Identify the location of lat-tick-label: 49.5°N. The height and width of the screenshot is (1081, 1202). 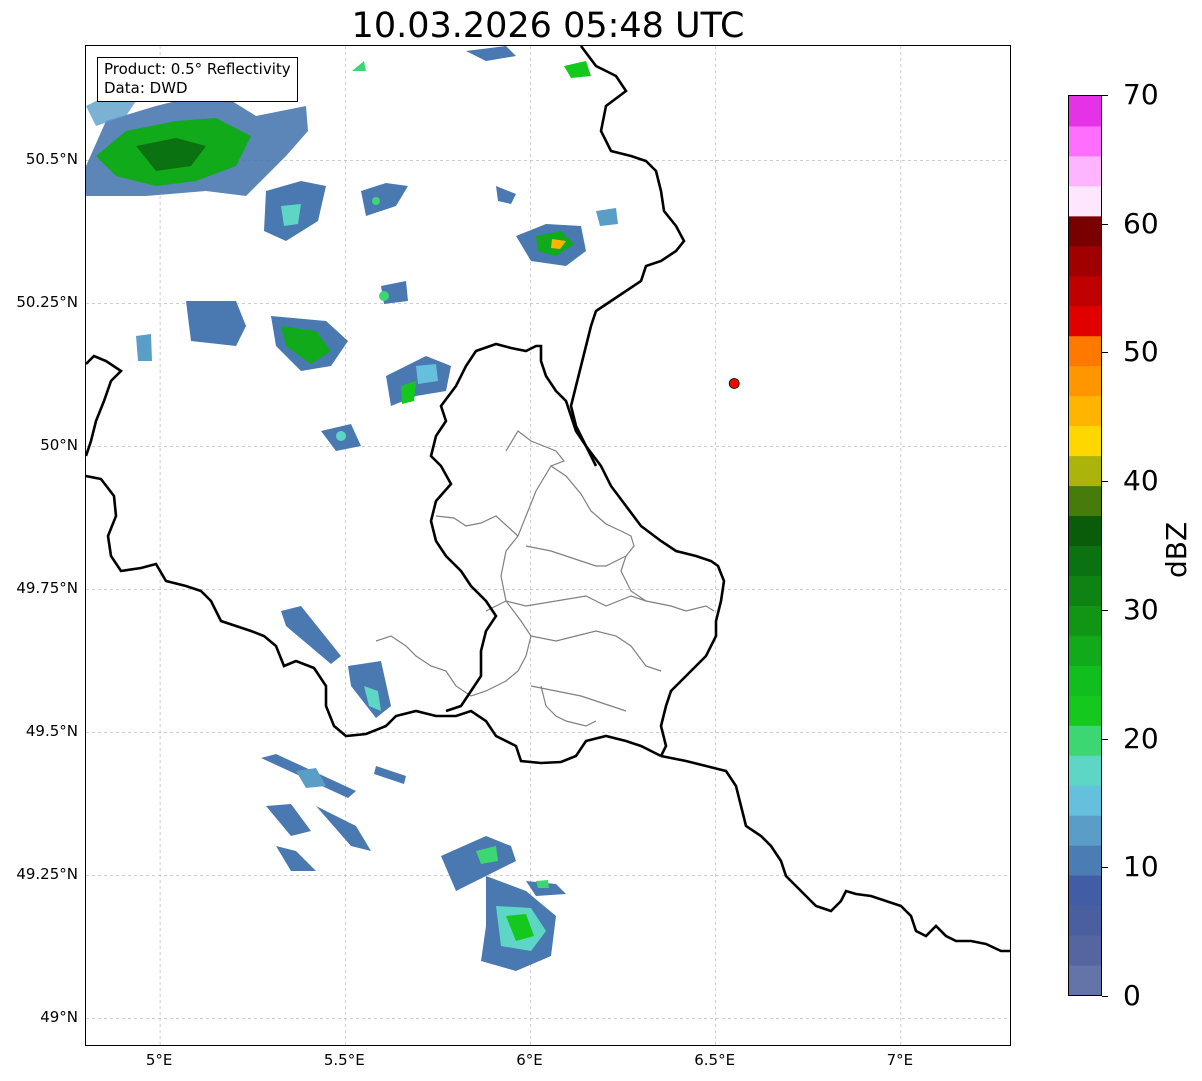
(51, 731).